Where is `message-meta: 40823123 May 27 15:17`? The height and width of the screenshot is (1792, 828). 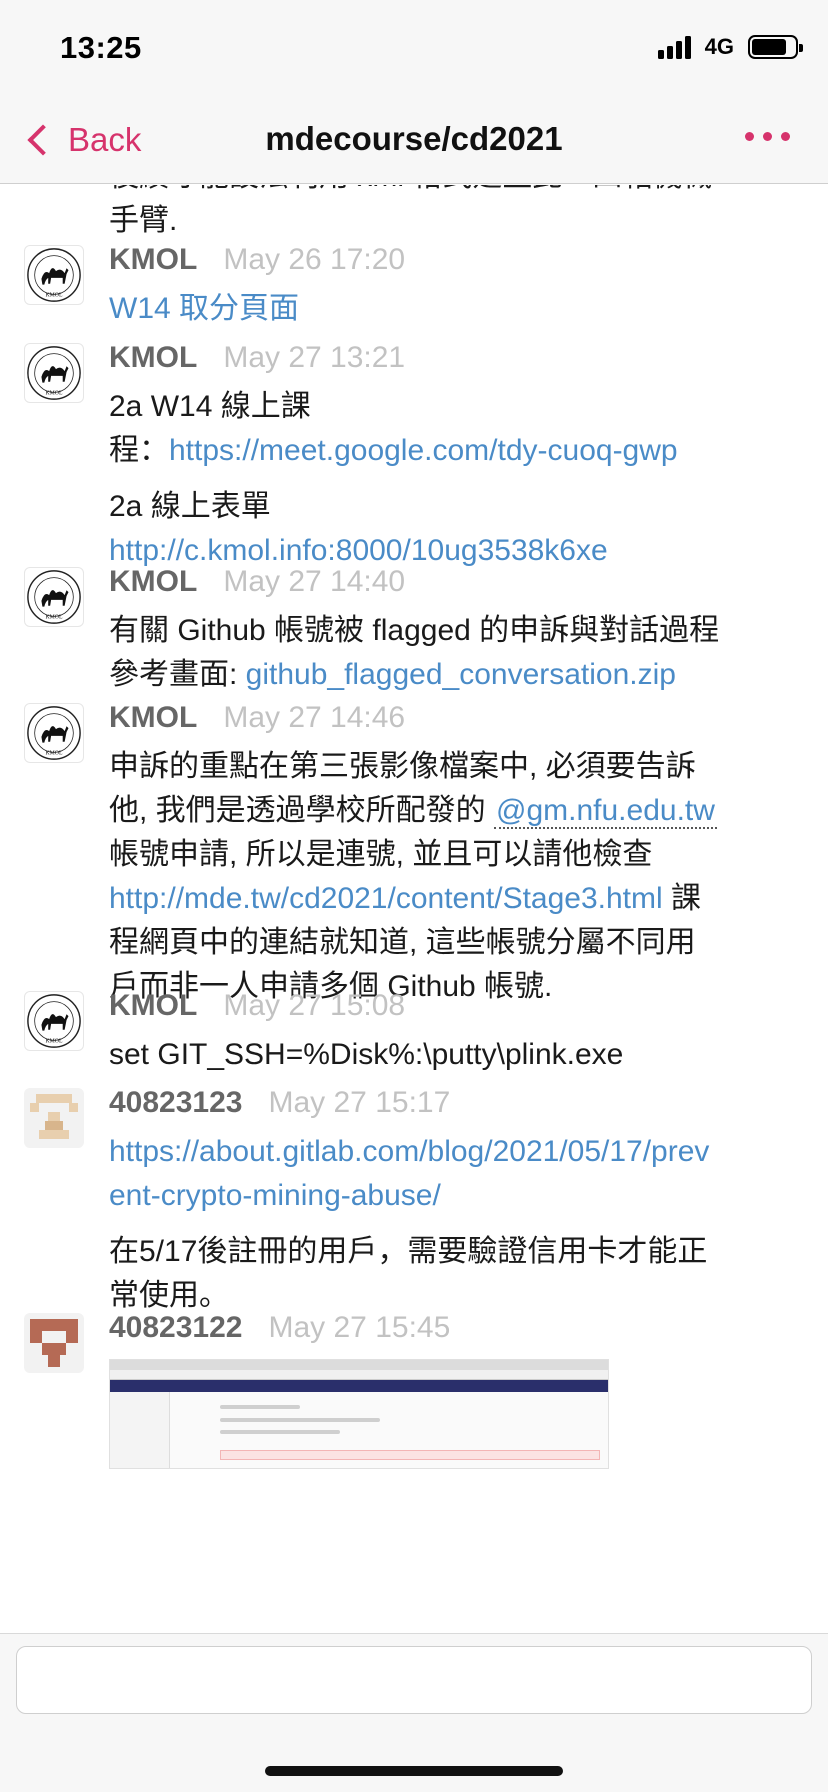 message-meta: 40823123 May 27 15:17 is located at coordinates (279, 1106).